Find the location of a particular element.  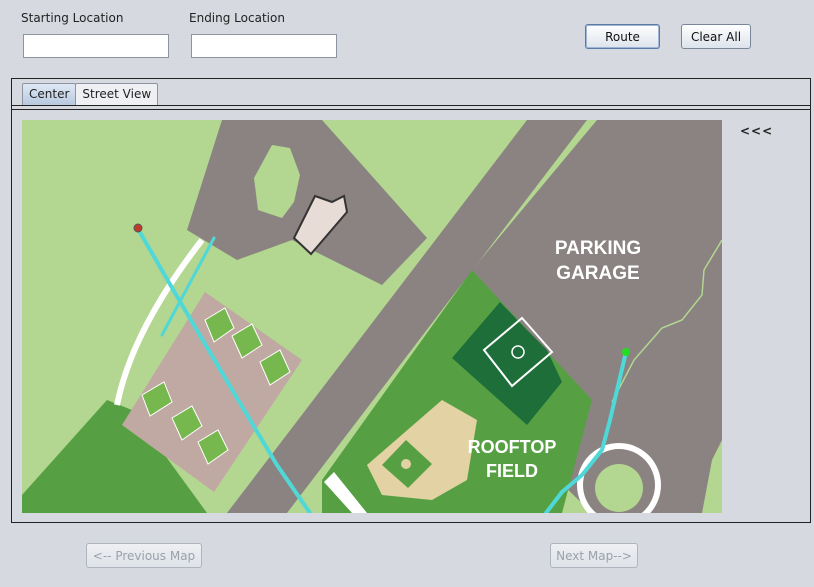

tab-street-view: Street View is located at coordinates (117, 94).